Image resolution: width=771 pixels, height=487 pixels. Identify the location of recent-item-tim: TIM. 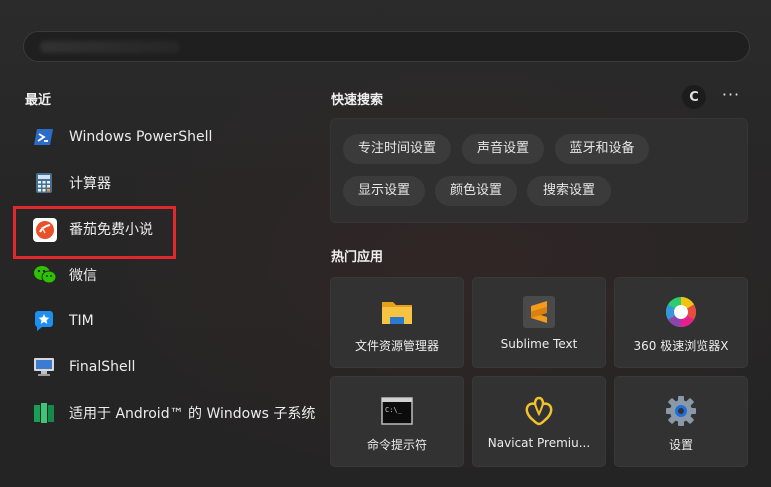
(178, 321).